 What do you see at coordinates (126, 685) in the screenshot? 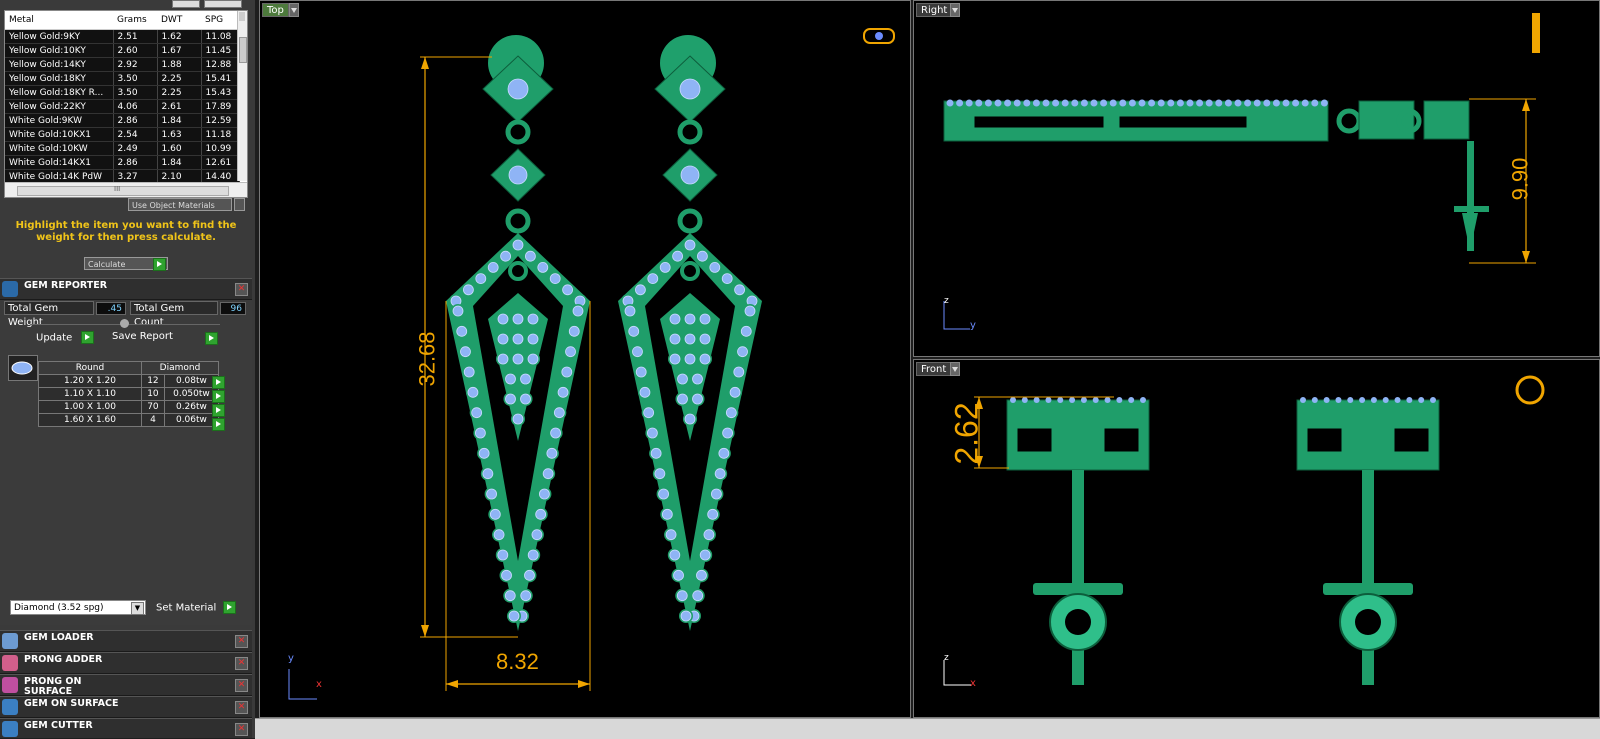
I see `panel-prong-on-surface: PRONG ON SURFACE ✕` at bounding box center [126, 685].